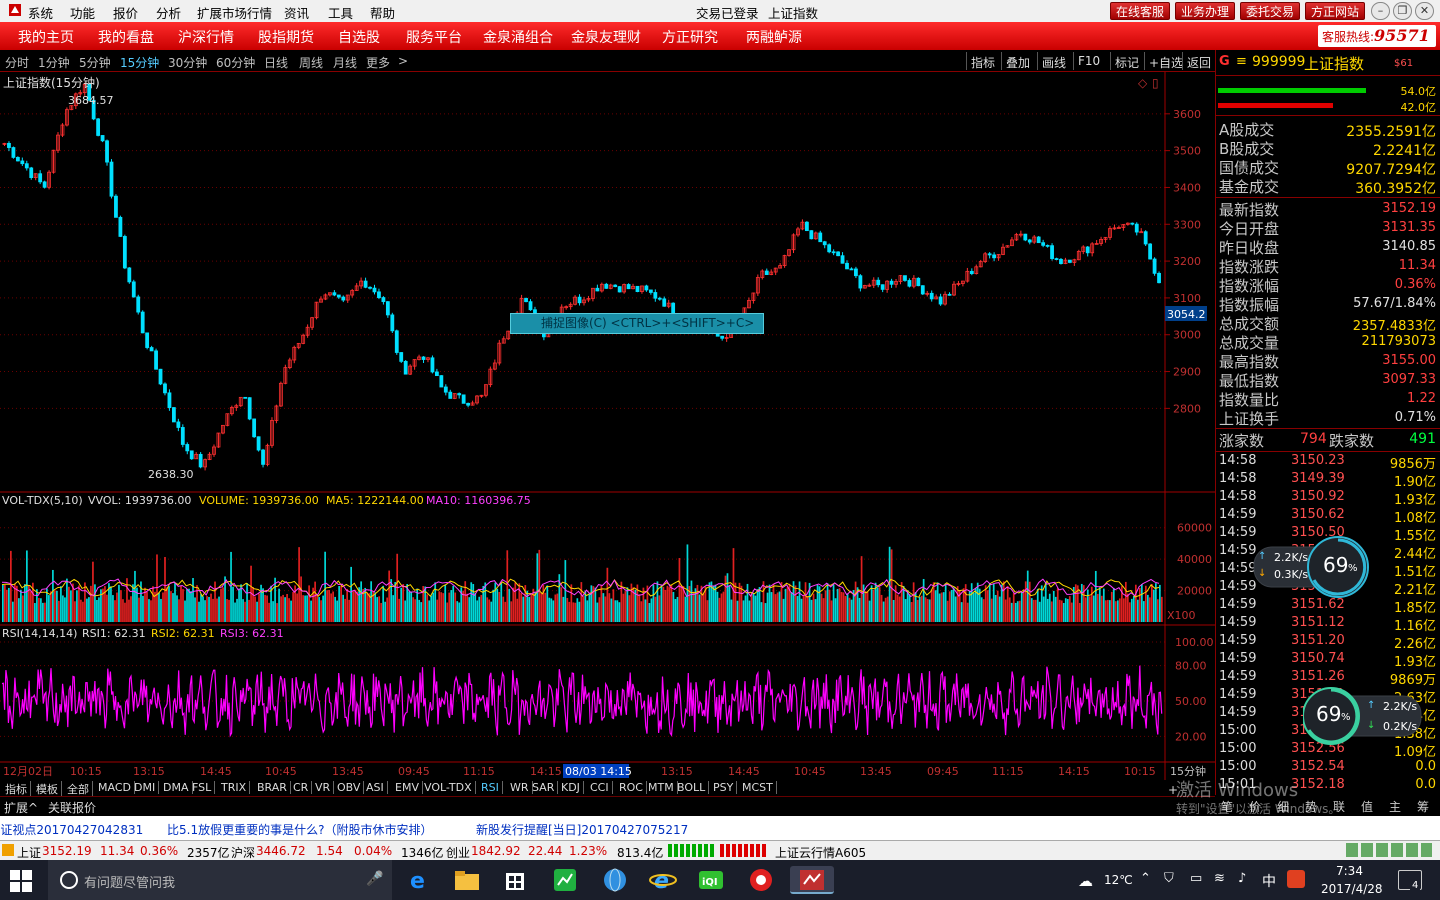  I want to click on detail-tab: 筹, so click(1423, 806).